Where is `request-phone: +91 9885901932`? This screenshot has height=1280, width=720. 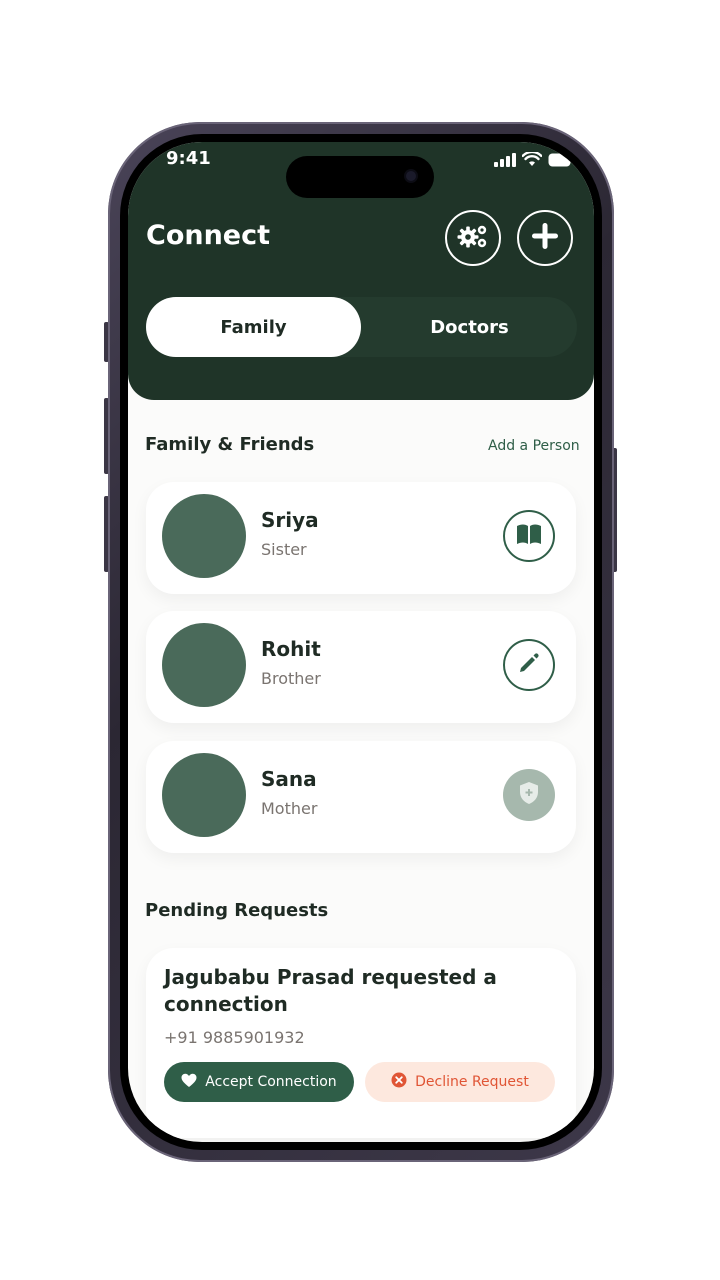 request-phone: +91 9885901932 is located at coordinates (234, 1037).